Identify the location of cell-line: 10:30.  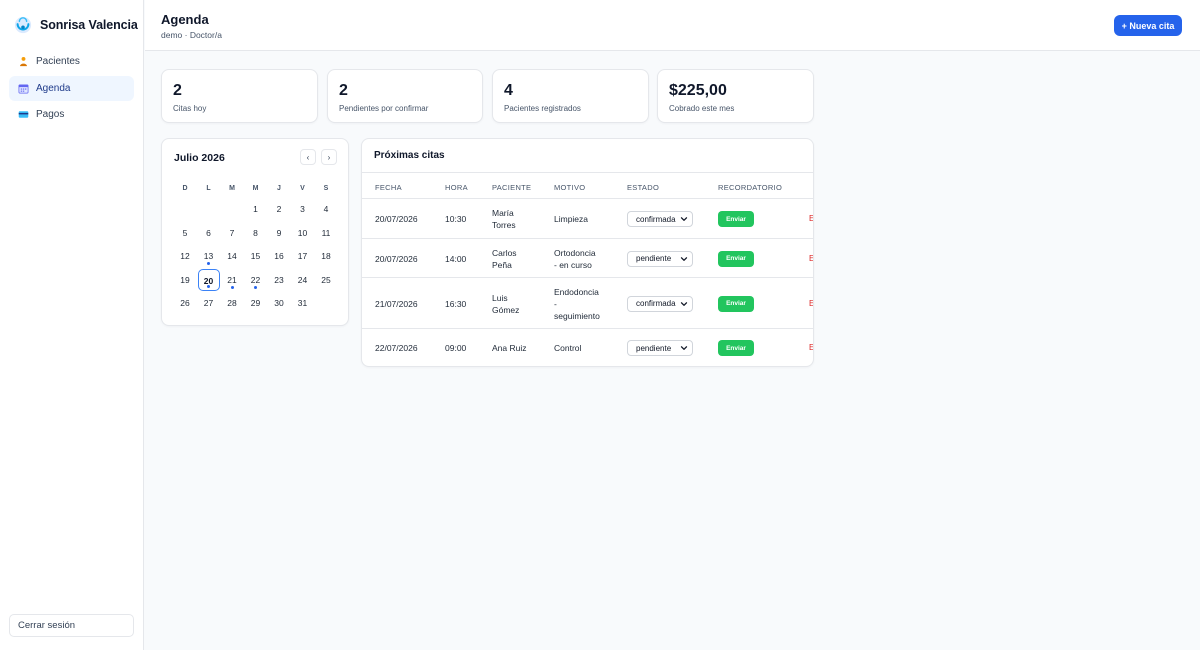
(456, 219).